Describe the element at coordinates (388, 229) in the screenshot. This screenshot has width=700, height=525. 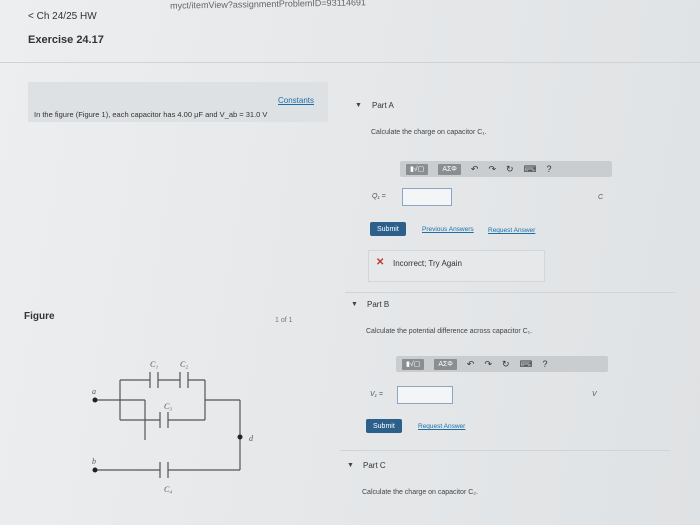
I see `part-a-submit-button: Submit` at that location.